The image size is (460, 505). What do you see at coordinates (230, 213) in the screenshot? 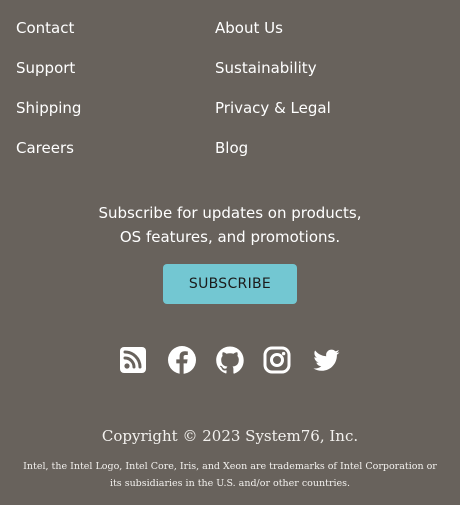
I see `subscribe-text-line1: Subscribe for updates on products,` at bounding box center [230, 213].